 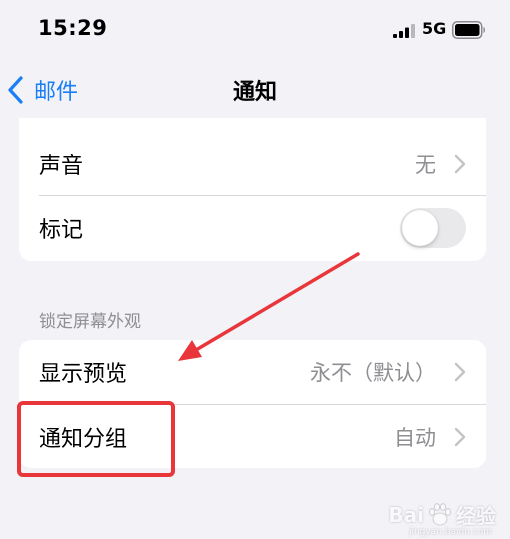 What do you see at coordinates (83, 374) in the screenshot?
I see `show-previews-label: 显示预览` at bounding box center [83, 374].